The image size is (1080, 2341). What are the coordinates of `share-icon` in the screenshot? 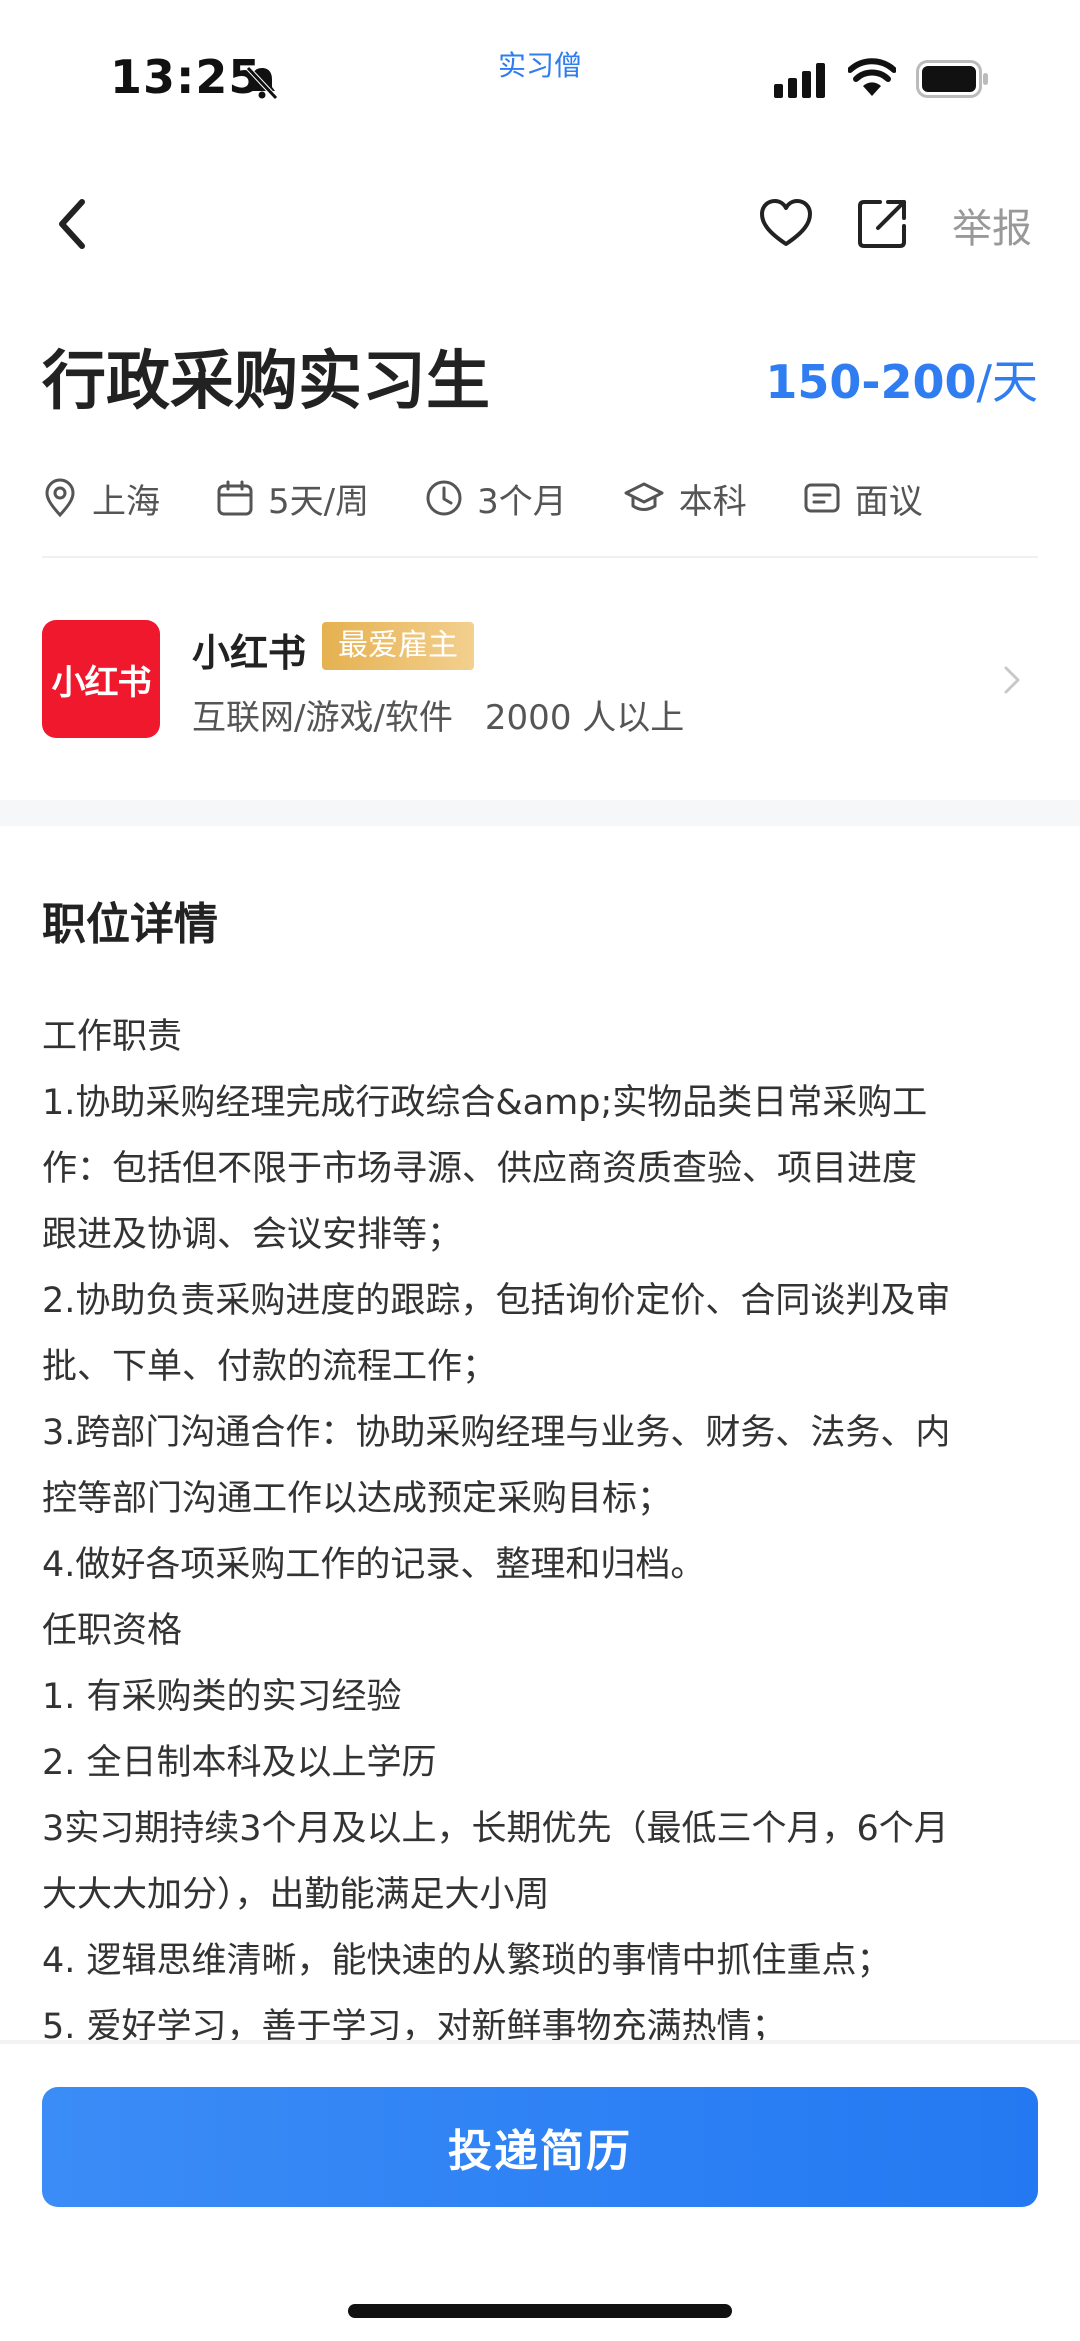 It's located at (883, 223).